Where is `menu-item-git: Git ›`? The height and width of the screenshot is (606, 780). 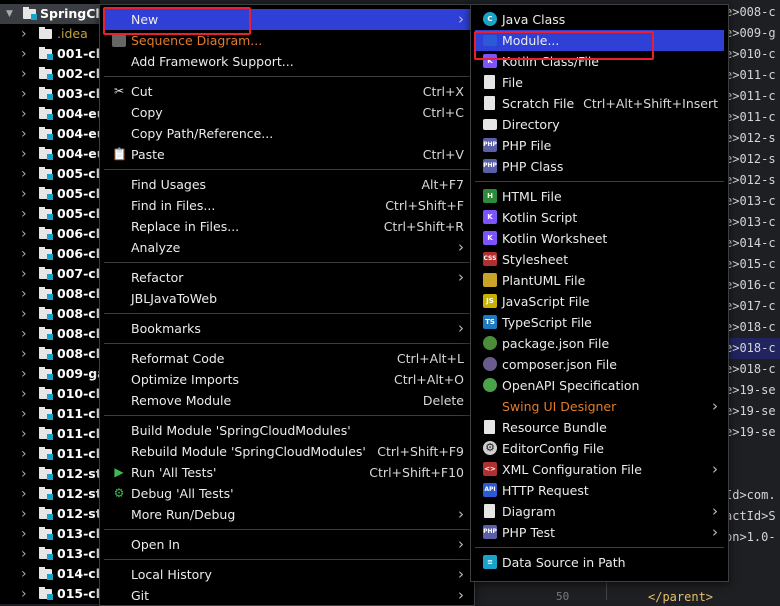
menu-item-git: Git › is located at coordinates (287, 595).